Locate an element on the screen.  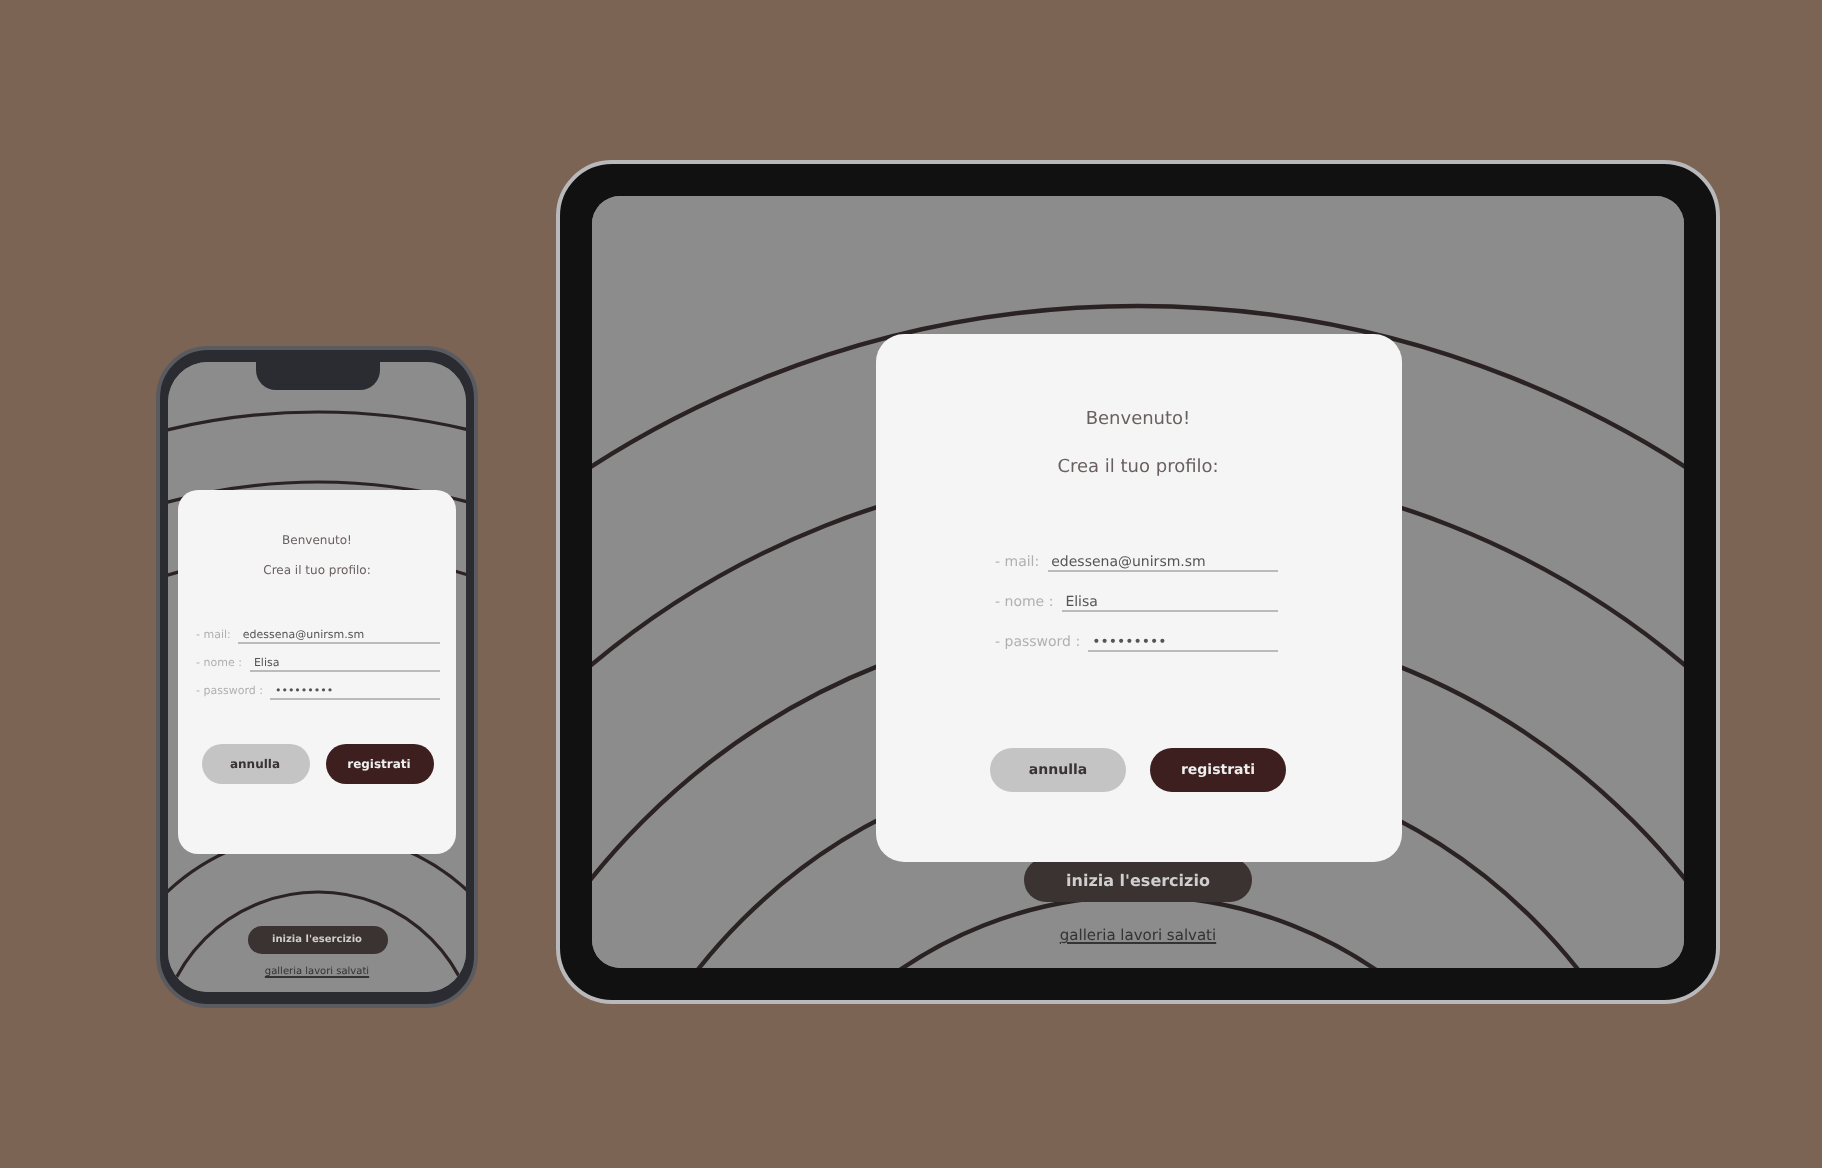
dialog-subtitle: Crea il tuo profilo: is located at coordinates (1138, 468).